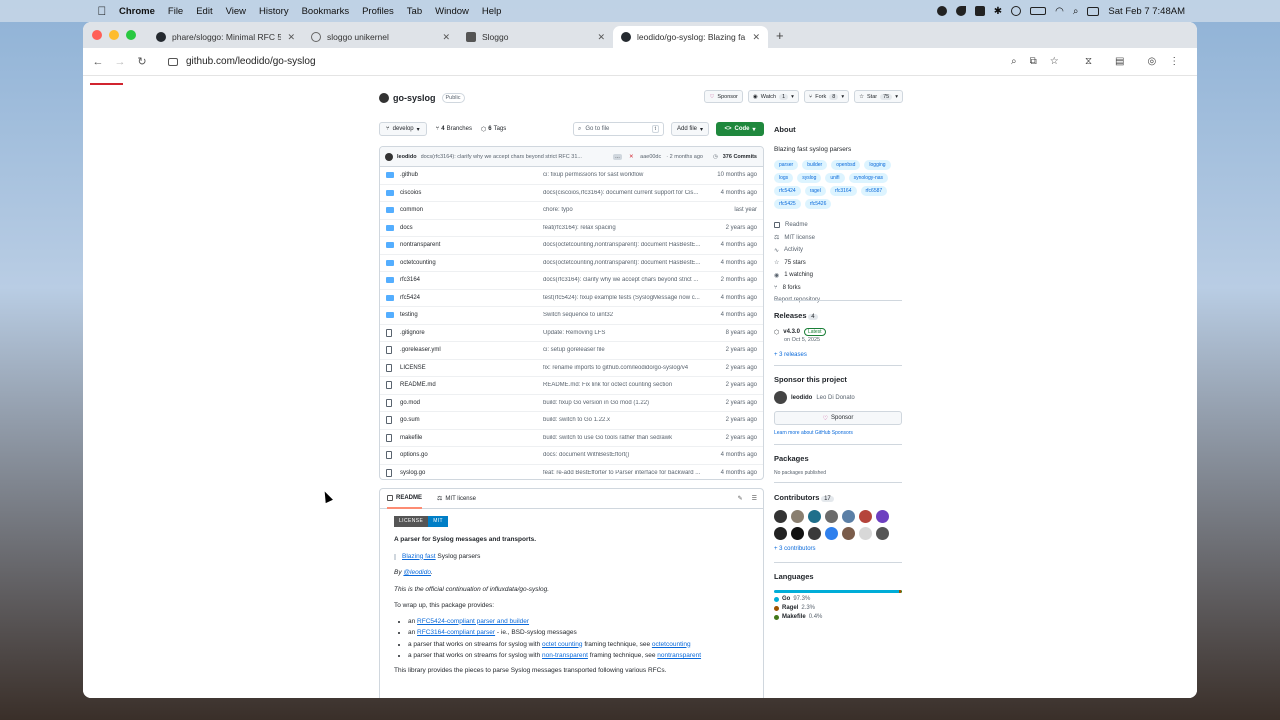  Describe the element at coordinates (565, 655) in the screenshot. I see `non-transparent-link: non-transparent` at that location.